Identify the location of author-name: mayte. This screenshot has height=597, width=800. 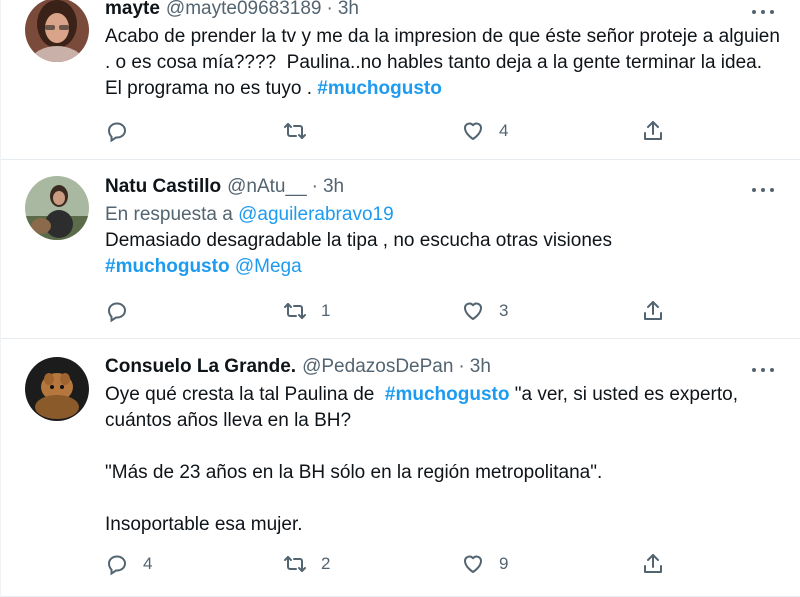
(132, 10).